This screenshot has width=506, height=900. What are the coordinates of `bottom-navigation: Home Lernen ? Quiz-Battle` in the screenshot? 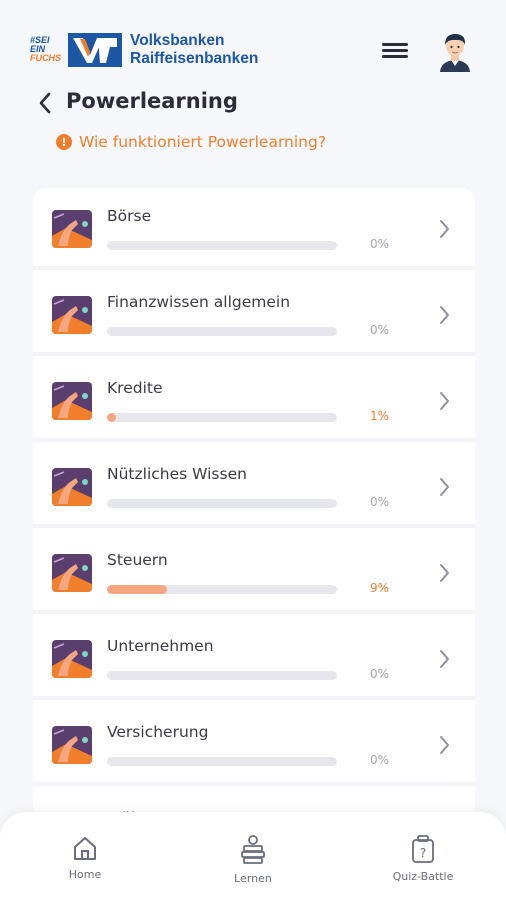 It's located at (253, 856).